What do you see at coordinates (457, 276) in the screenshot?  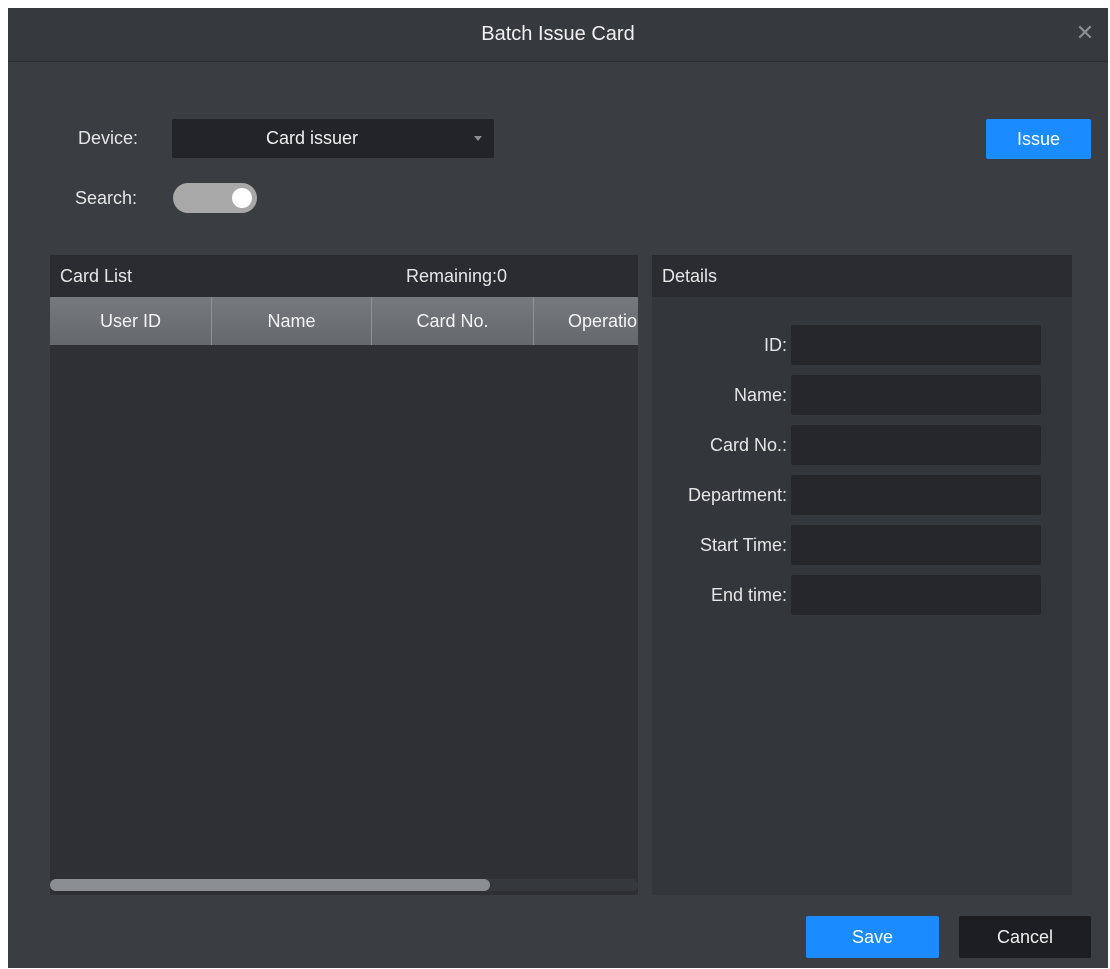 I see `remaining-count: Remaining:0` at bounding box center [457, 276].